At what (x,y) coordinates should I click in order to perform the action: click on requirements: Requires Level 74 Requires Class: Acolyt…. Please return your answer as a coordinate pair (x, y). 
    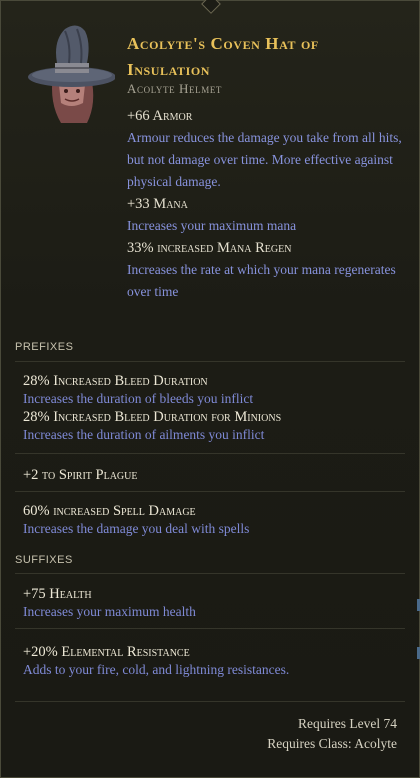
    Looking at the image, I should click on (247, 734).